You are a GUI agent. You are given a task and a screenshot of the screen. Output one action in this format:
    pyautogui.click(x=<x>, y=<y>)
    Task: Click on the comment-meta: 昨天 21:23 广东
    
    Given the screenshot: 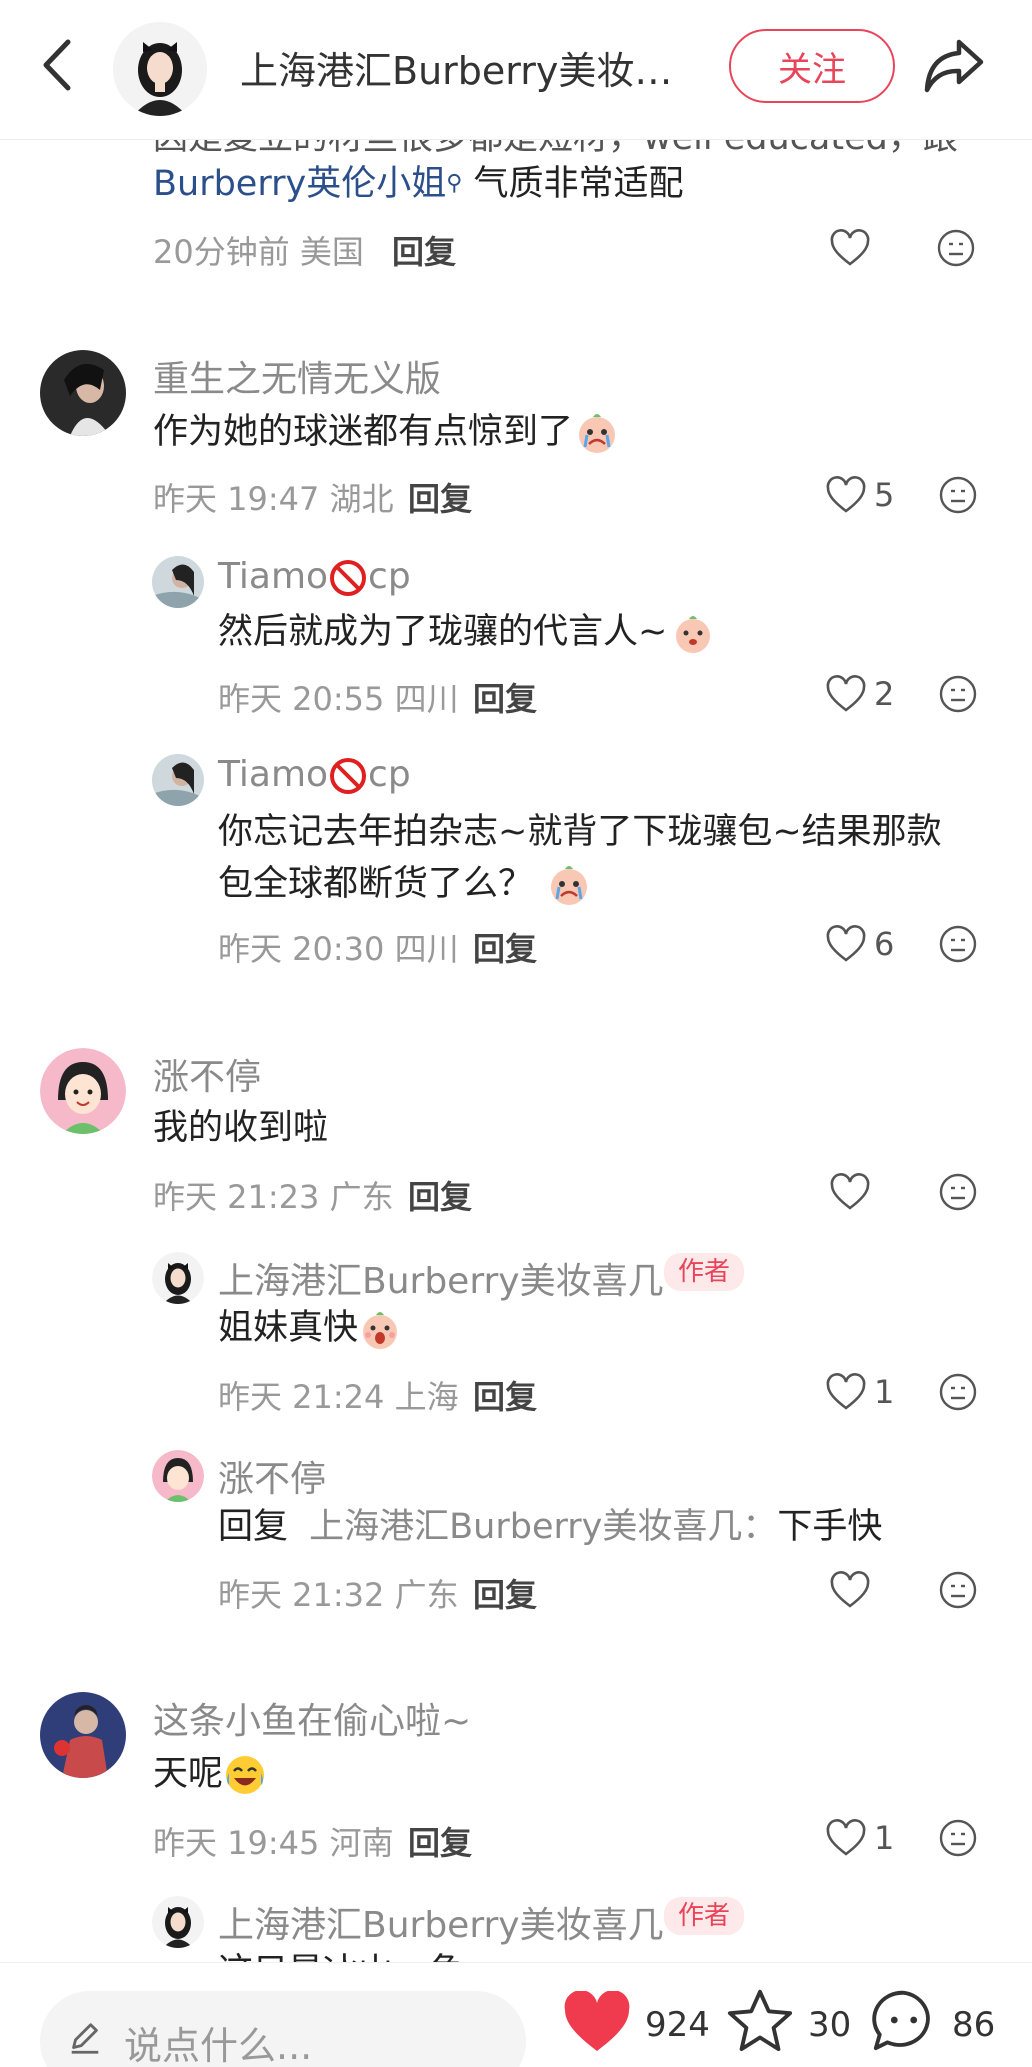 What is the action you would take?
    pyautogui.click(x=273, y=1197)
    